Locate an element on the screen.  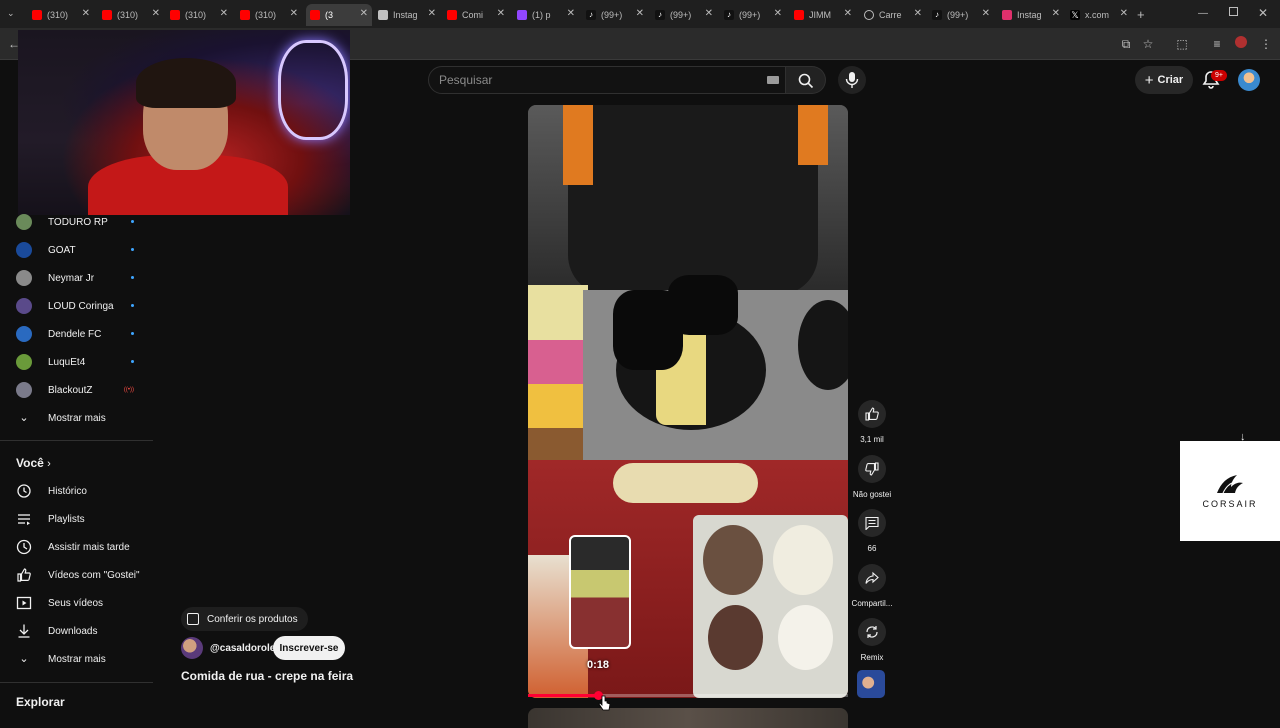
webcam-overlay is located at coordinates (184, 122).